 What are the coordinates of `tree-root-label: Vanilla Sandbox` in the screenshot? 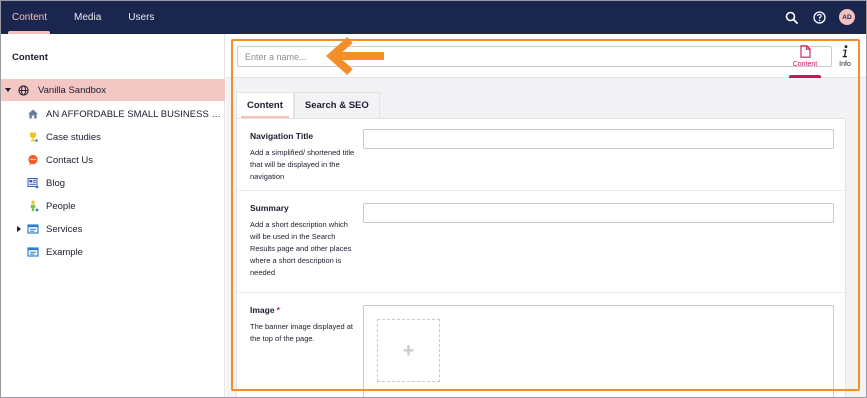 It's located at (72, 90).